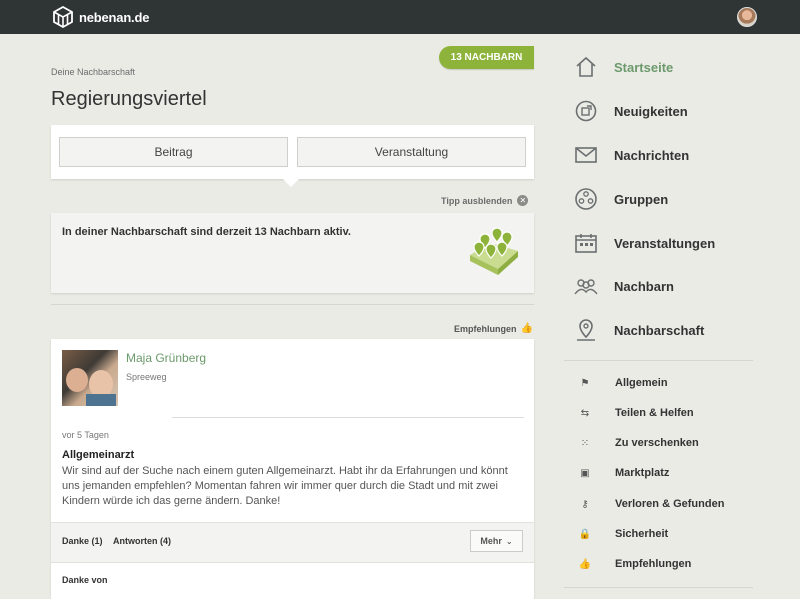 The width and height of the screenshot is (800, 599). Describe the element at coordinates (85, 580) in the screenshot. I see `thanks-from-label: Danke von` at that location.